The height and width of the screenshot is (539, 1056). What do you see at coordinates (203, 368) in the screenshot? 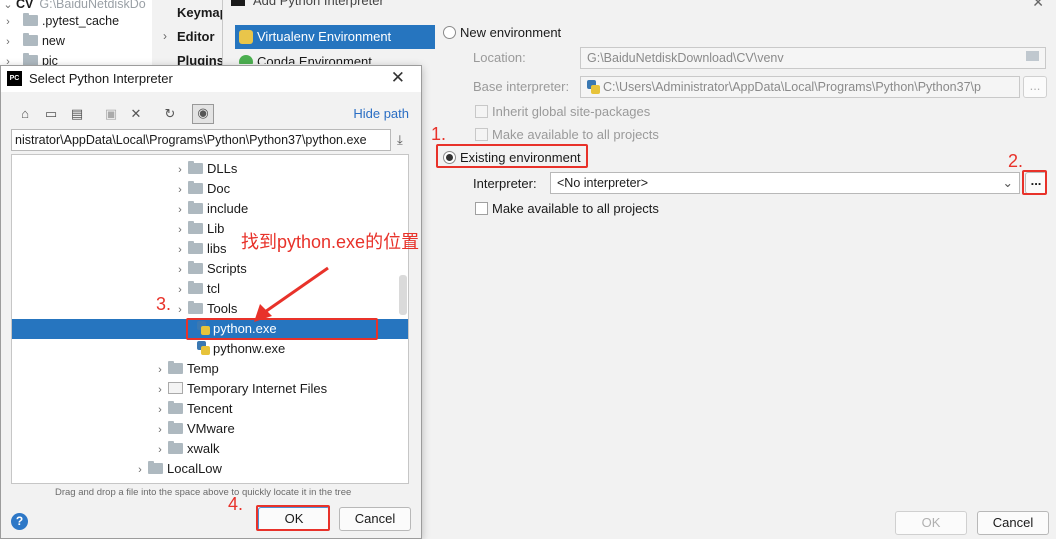
I see `tree-item-label: Temp` at bounding box center [203, 368].